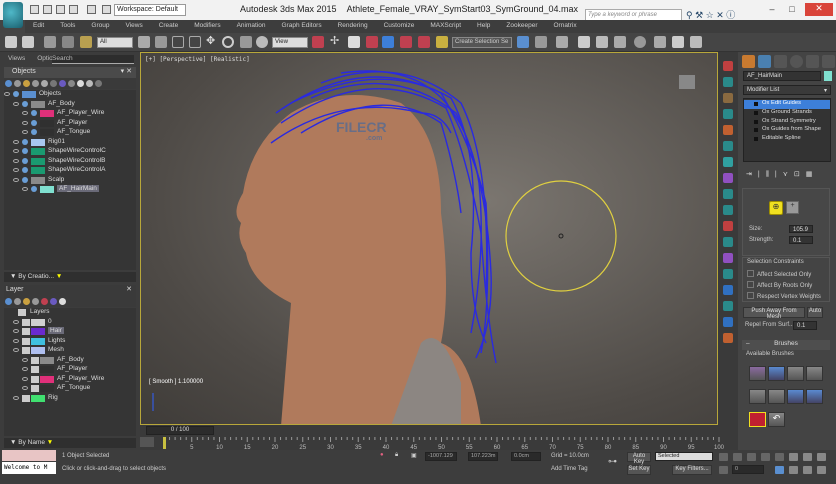 This screenshot has height=484, width=836. Describe the element at coordinates (70, 351) in the screenshot. I see `layers-row: Mesh` at that location.